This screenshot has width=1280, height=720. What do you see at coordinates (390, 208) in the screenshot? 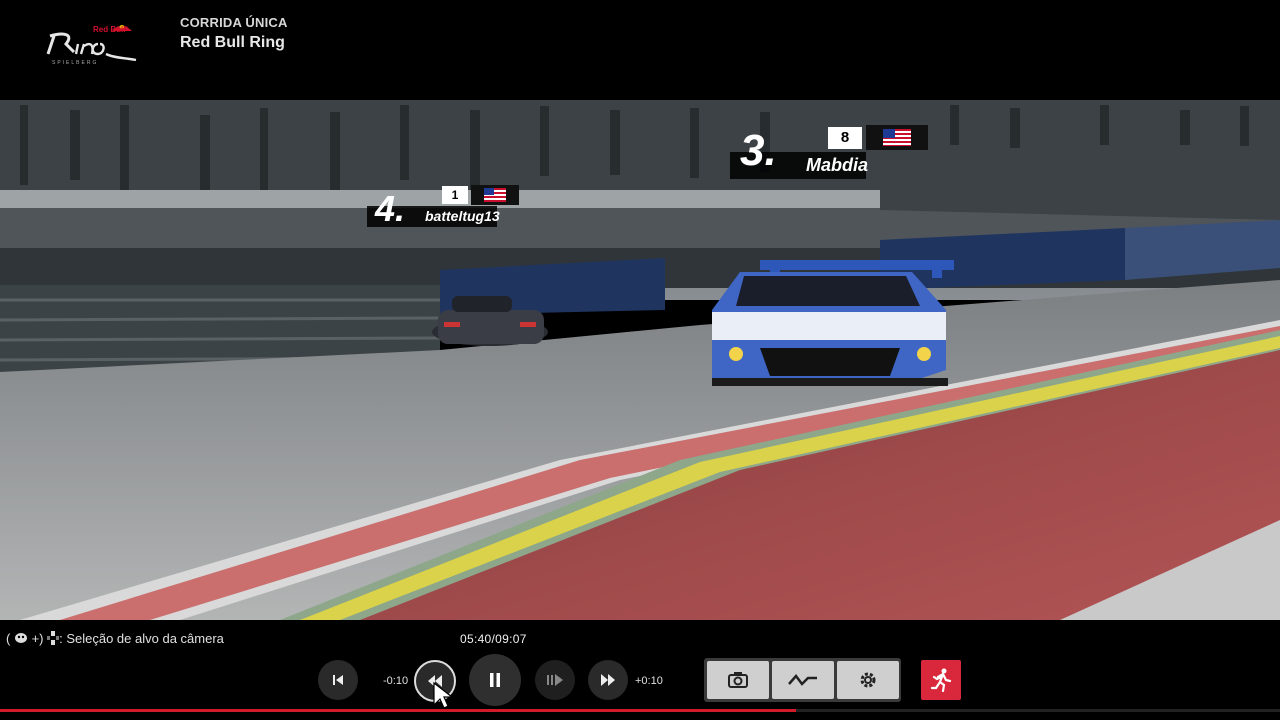
I see `driver-position: 4.` at bounding box center [390, 208].